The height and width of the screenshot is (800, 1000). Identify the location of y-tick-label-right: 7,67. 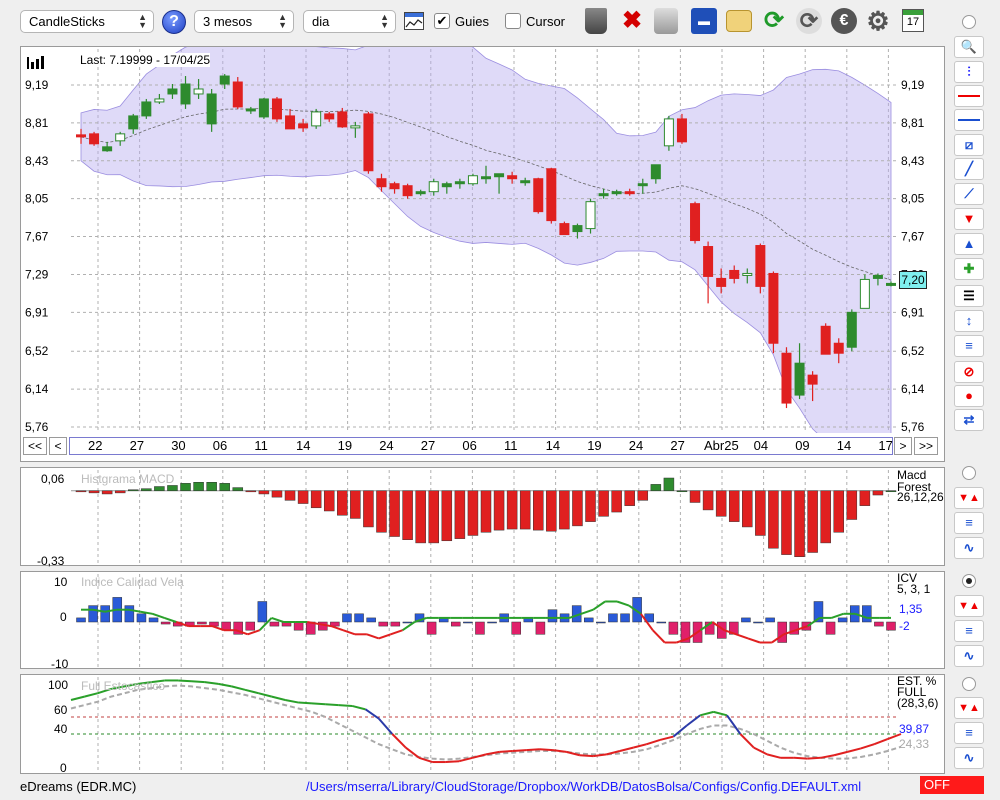
(913, 237).